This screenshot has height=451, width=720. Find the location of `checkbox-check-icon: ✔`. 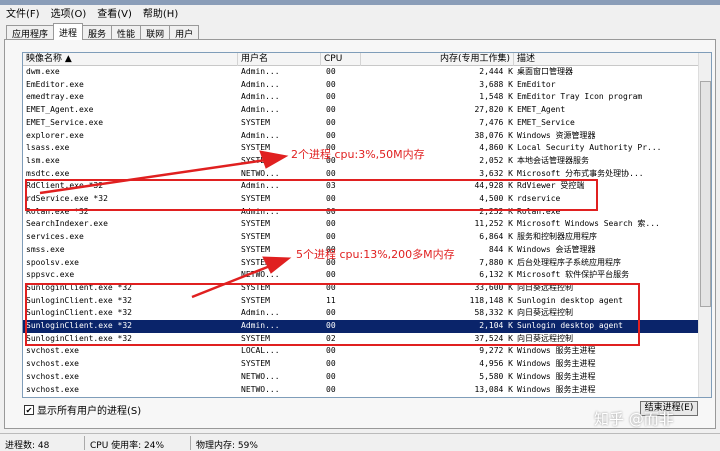

checkbox-check-icon: ✔ is located at coordinates (29, 409).